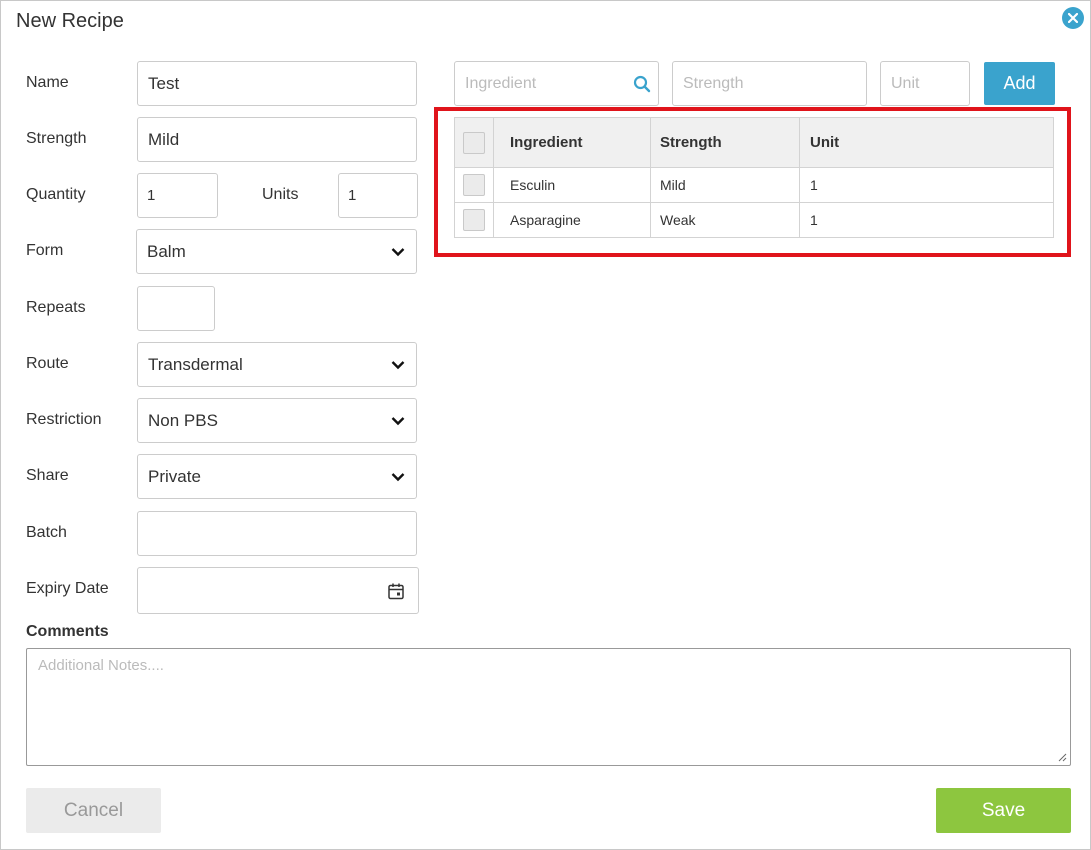 The width and height of the screenshot is (1091, 850). Describe the element at coordinates (164, 83) in the screenshot. I see `name-value: Test` at that location.